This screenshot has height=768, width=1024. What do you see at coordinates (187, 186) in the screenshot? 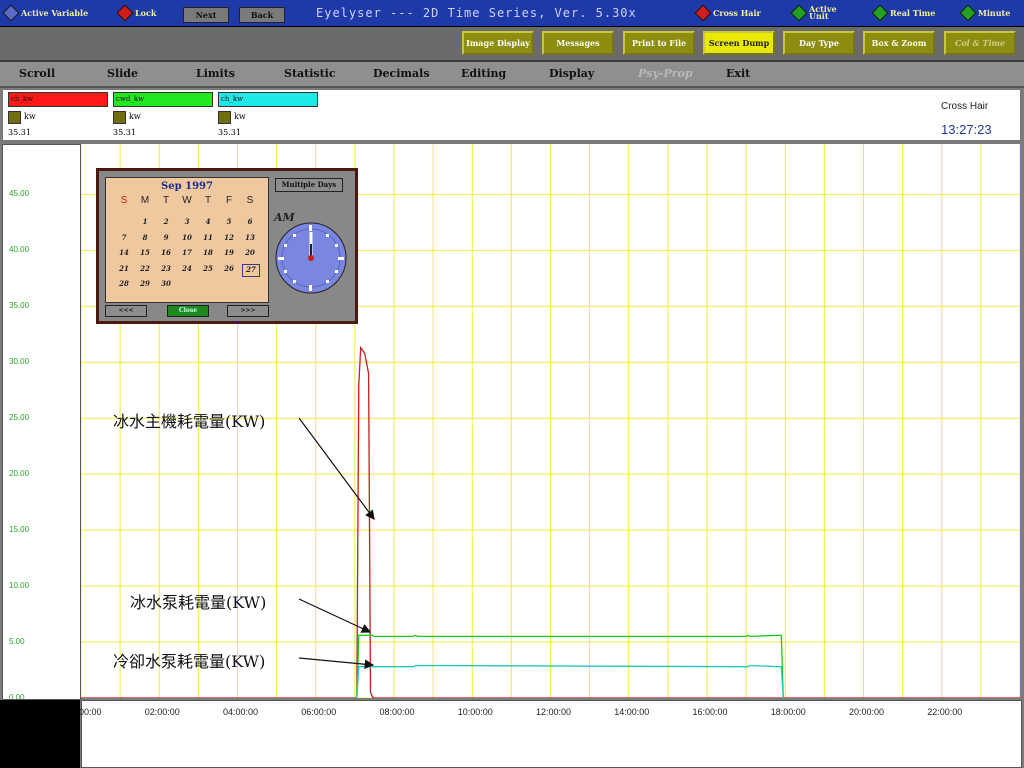
I see `calendar-month: Sep 1997` at bounding box center [187, 186].